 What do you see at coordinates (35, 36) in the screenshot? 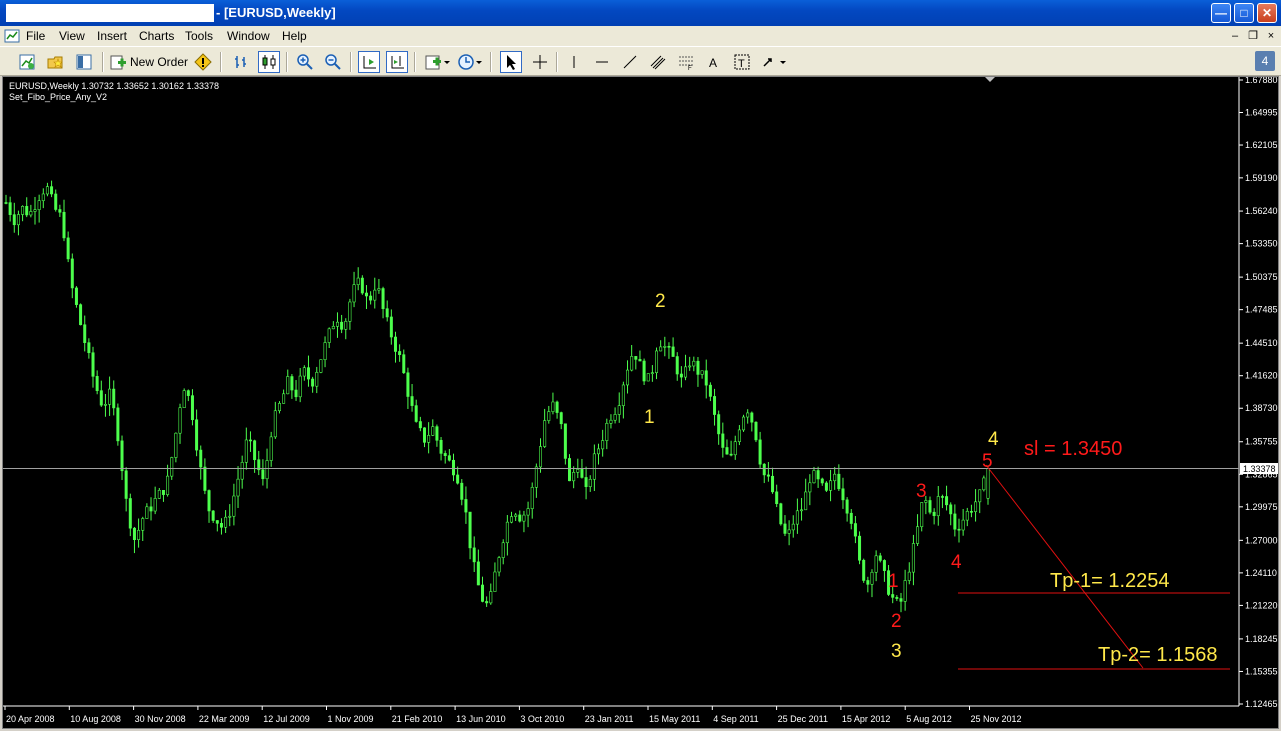
I see `menu-file: File` at bounding box center [35, 36].